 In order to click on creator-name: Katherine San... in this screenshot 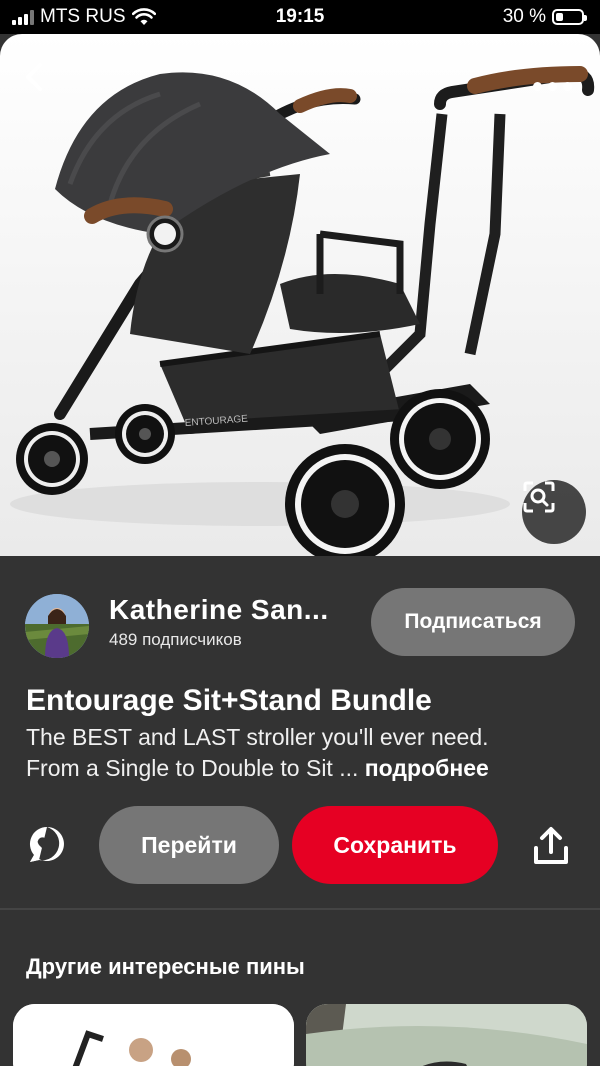, I will do `click(219, 610)`.